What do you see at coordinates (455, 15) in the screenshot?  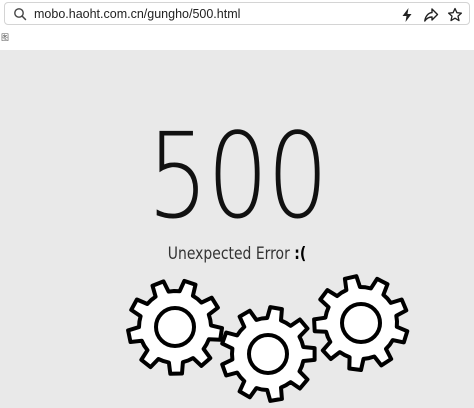 I see `star-icon` at bounding box center [455, 15].